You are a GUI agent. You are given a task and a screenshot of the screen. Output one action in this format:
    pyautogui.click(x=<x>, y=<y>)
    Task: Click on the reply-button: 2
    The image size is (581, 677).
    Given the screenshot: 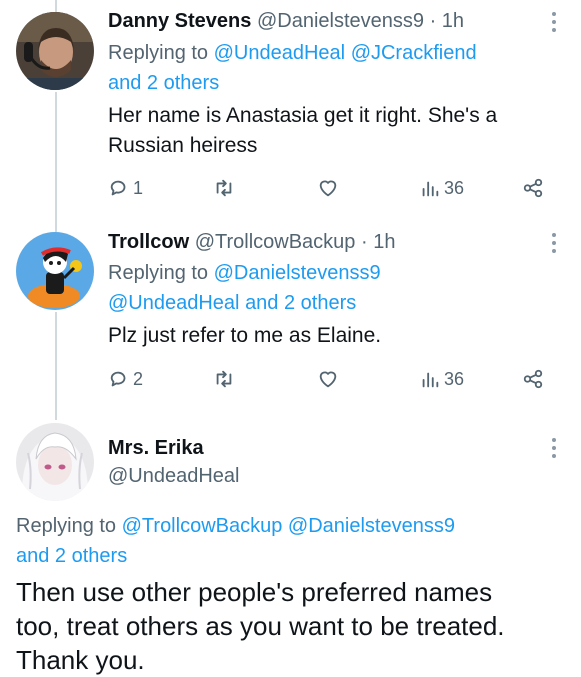 What is the action you would take?
    pyautogui.click(x=125, y=379)
    